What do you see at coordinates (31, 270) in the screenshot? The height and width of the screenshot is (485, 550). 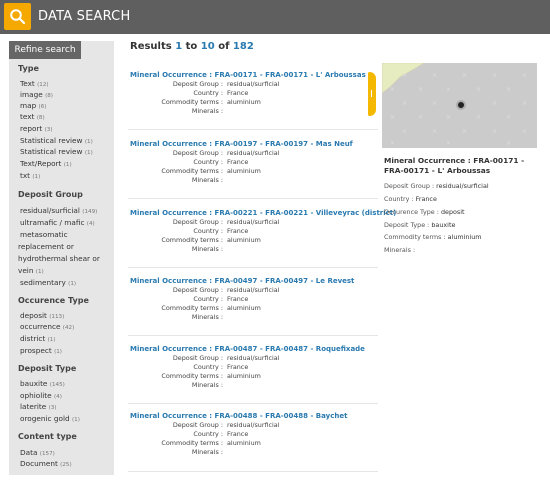 I see `facet-item: vein (1)` at bounding box center [31, 270].